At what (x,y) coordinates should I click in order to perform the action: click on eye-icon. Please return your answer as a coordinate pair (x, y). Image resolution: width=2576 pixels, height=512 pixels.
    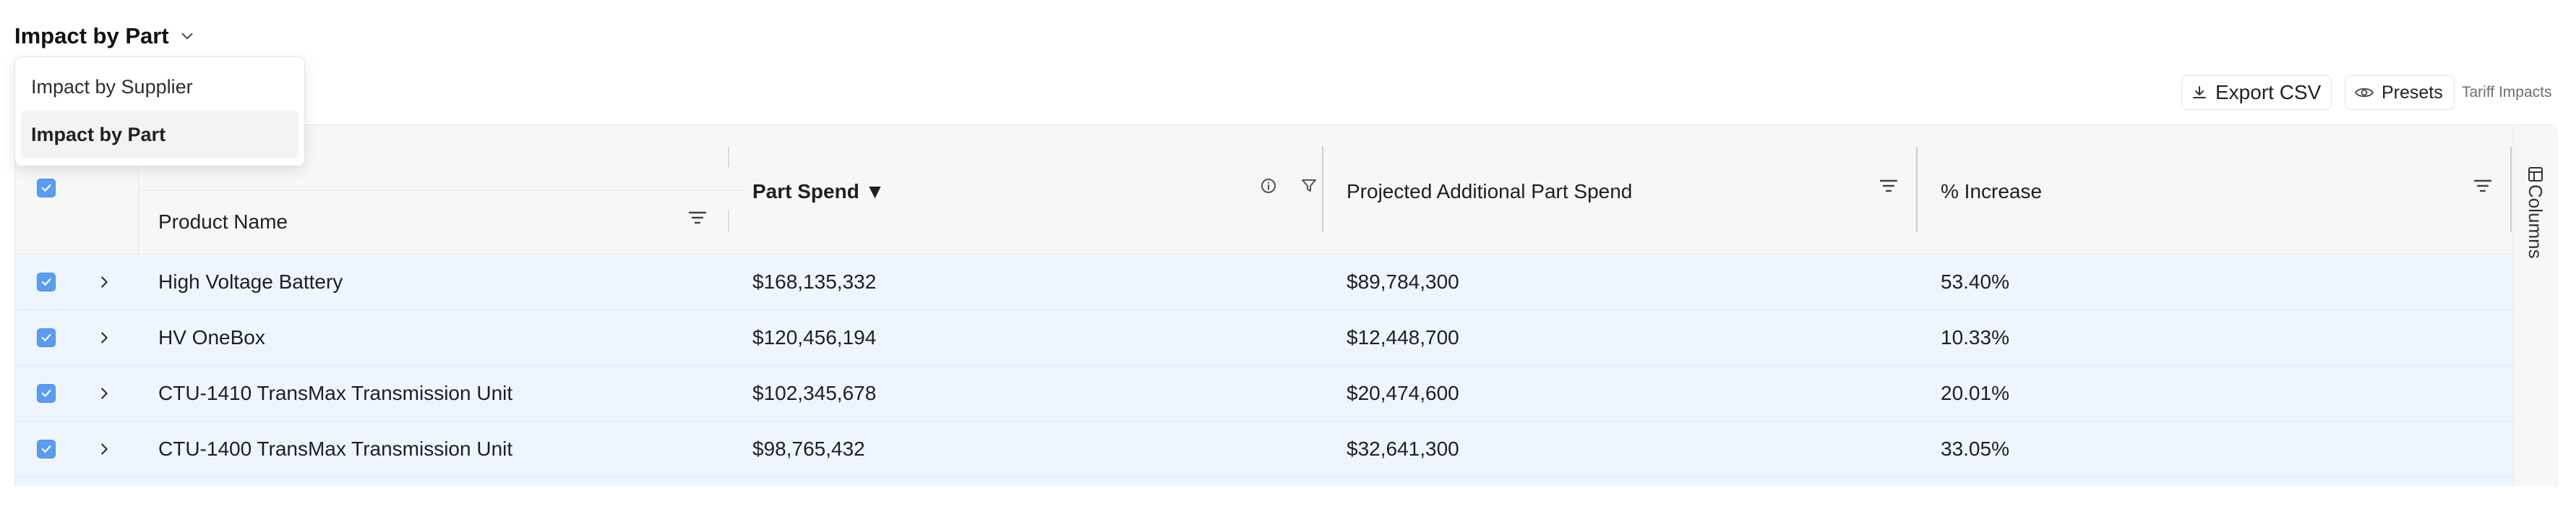
    Looking at the image, I should click on (2364, 92).